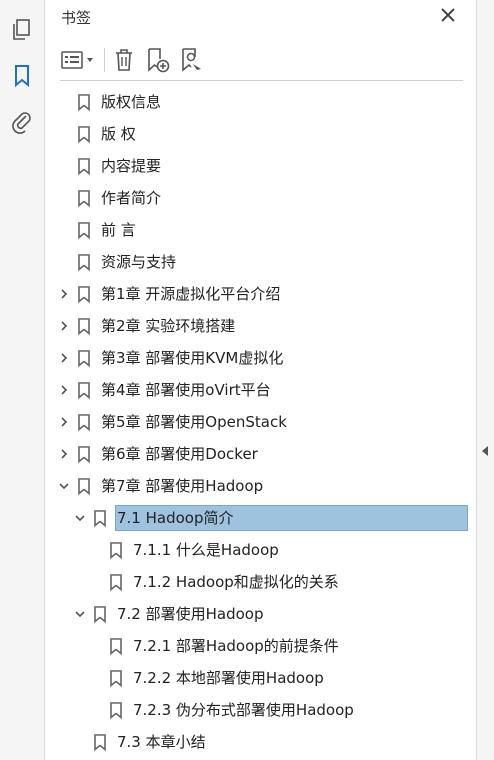 The height and width of the screenshot is (760, 494). I want to click on toolbar-separator, so click(261, 80).